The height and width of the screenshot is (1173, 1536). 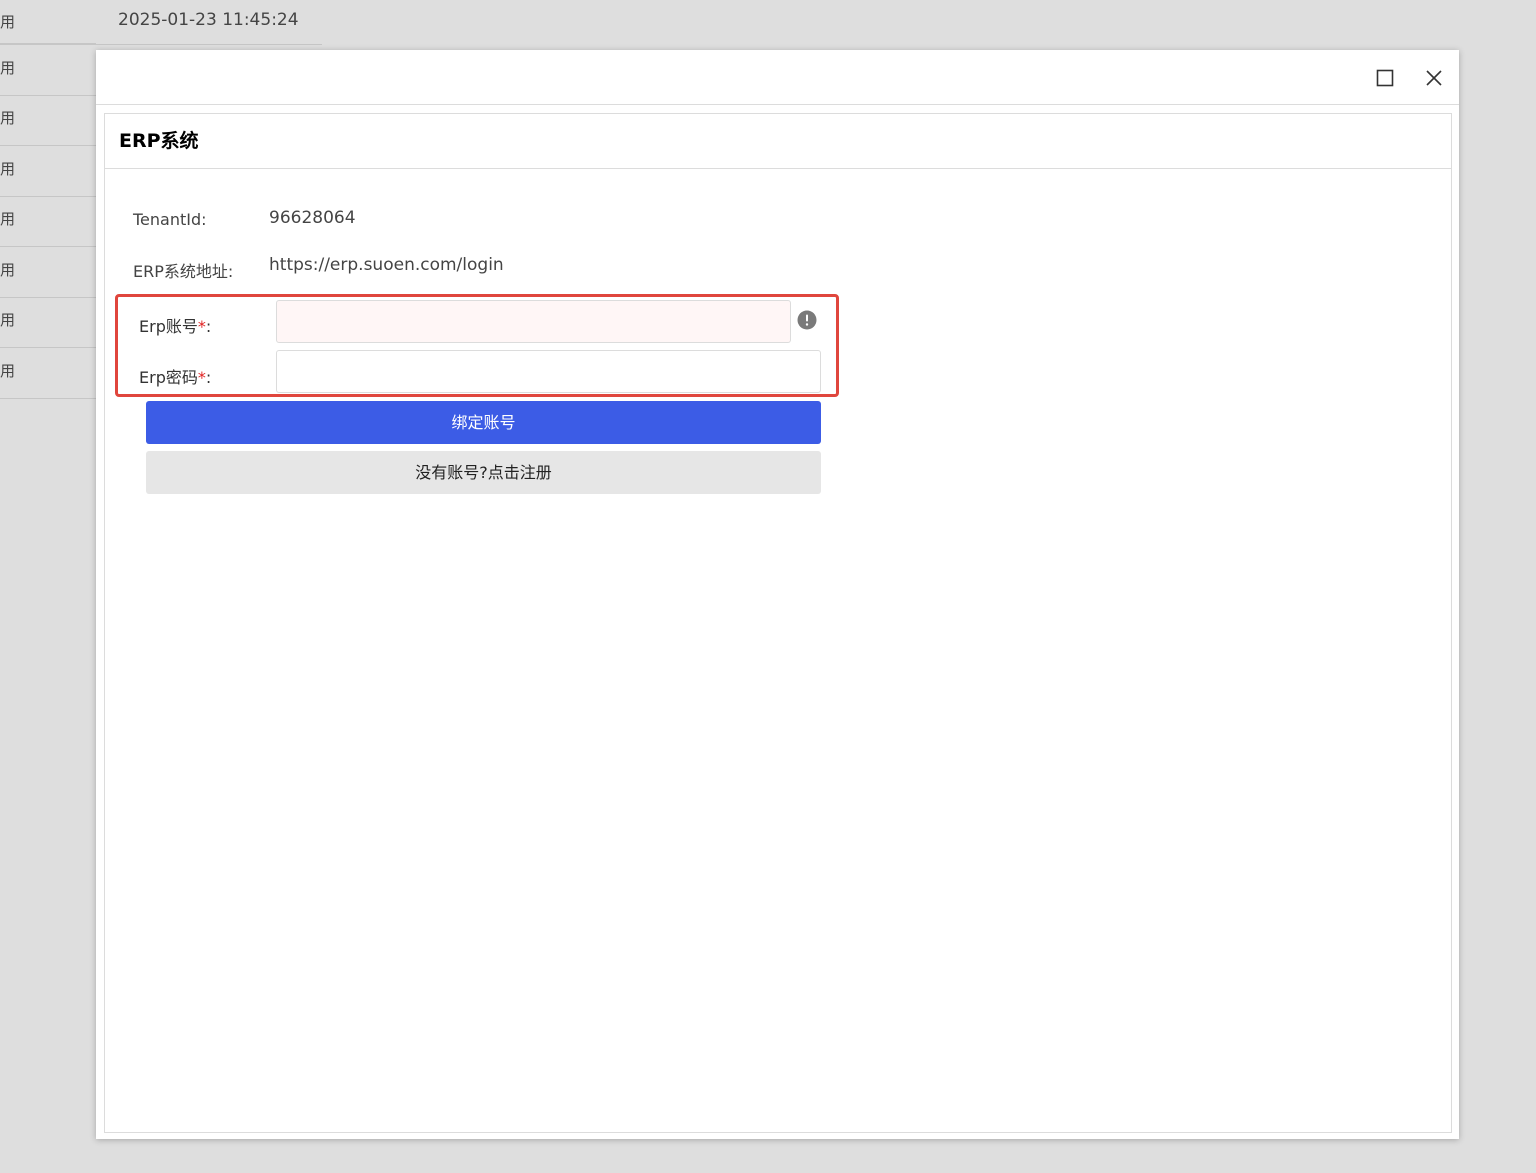 What do you see at coordinates (778, 141) in the screenshot?
I see `panel-title: ERP系统` at bounding box center [778, 141].